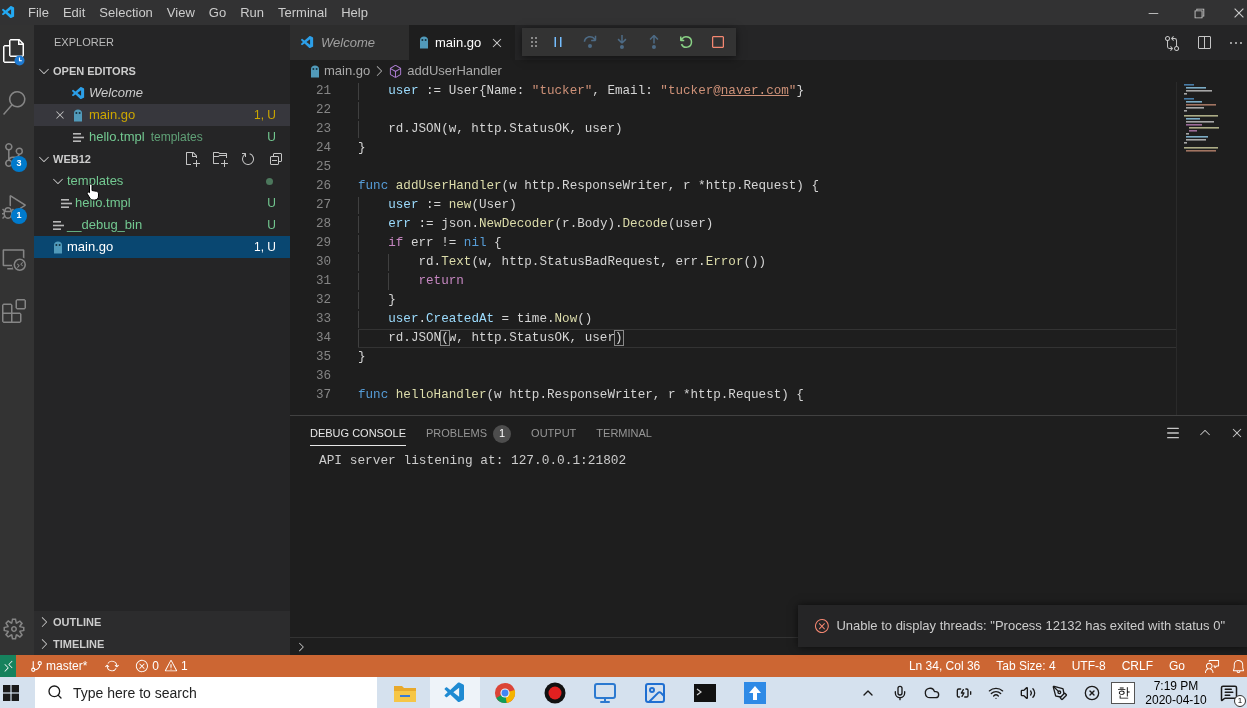 This screenshot has height=708, width=1247. I want to click on line-number: 27, so click(322, 206).